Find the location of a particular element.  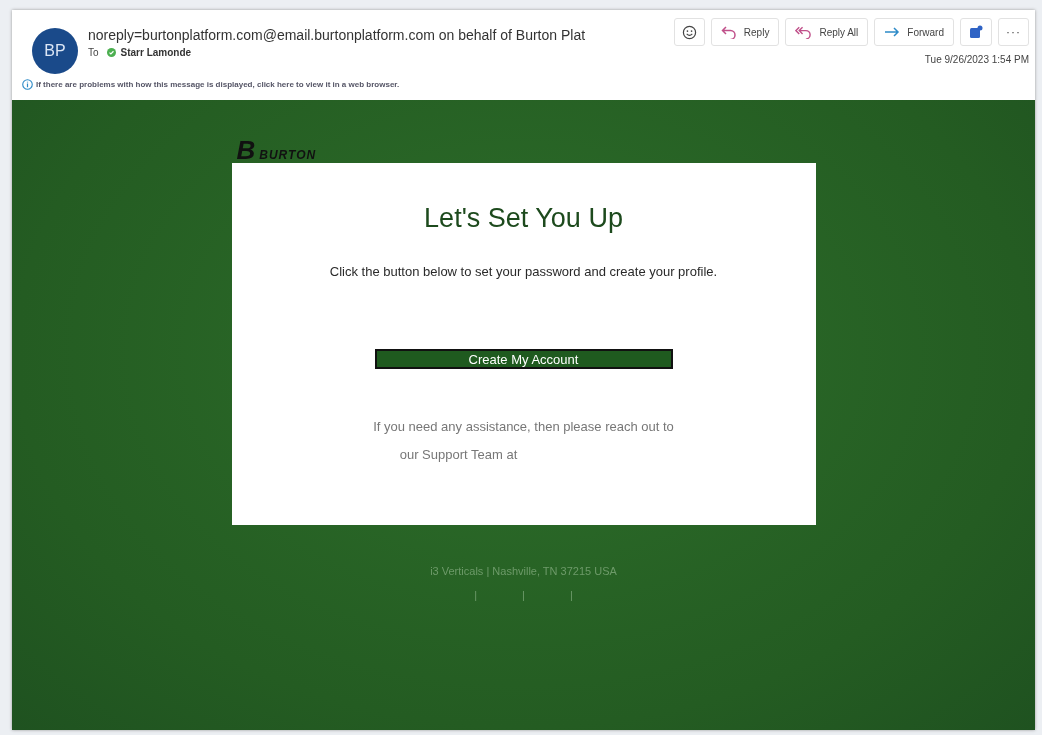

forward-icon is located at coordinates (892, 32).